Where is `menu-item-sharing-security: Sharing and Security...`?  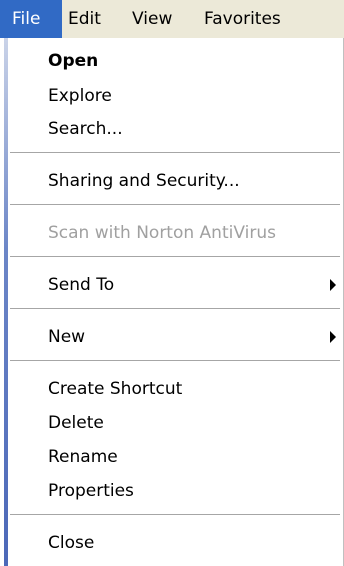
menu-item-sharing-security: Sharing and Security... is located at coordinates (175, 181).